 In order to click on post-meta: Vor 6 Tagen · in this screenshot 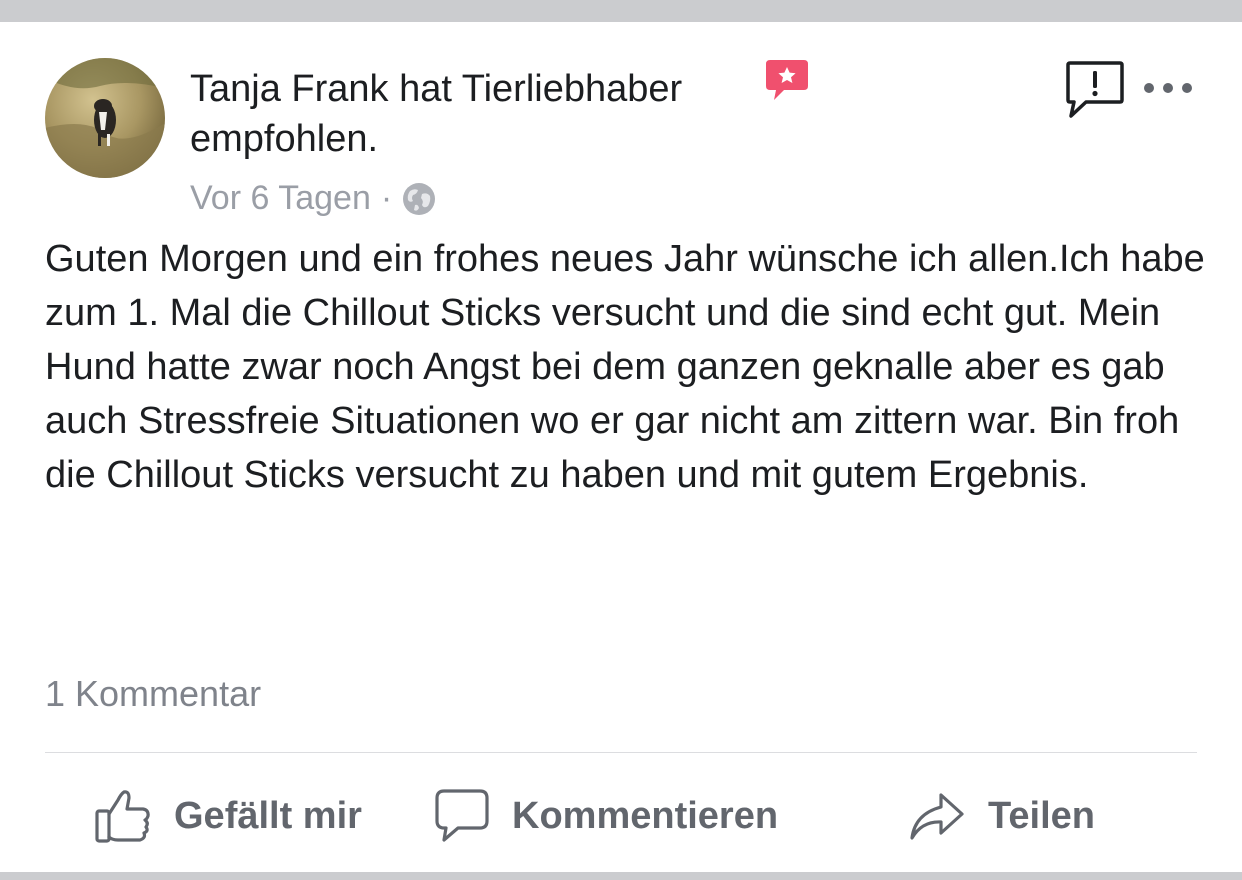, I will do `click(313, 201)`.